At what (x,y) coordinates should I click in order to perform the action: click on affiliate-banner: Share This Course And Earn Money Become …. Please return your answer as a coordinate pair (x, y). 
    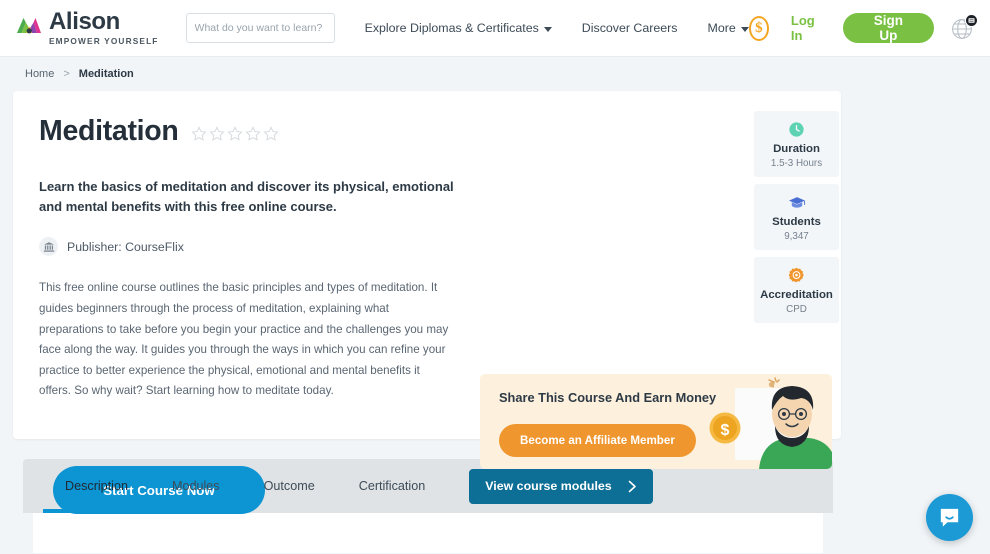
    Looking at the image, I should click on (656, 421).